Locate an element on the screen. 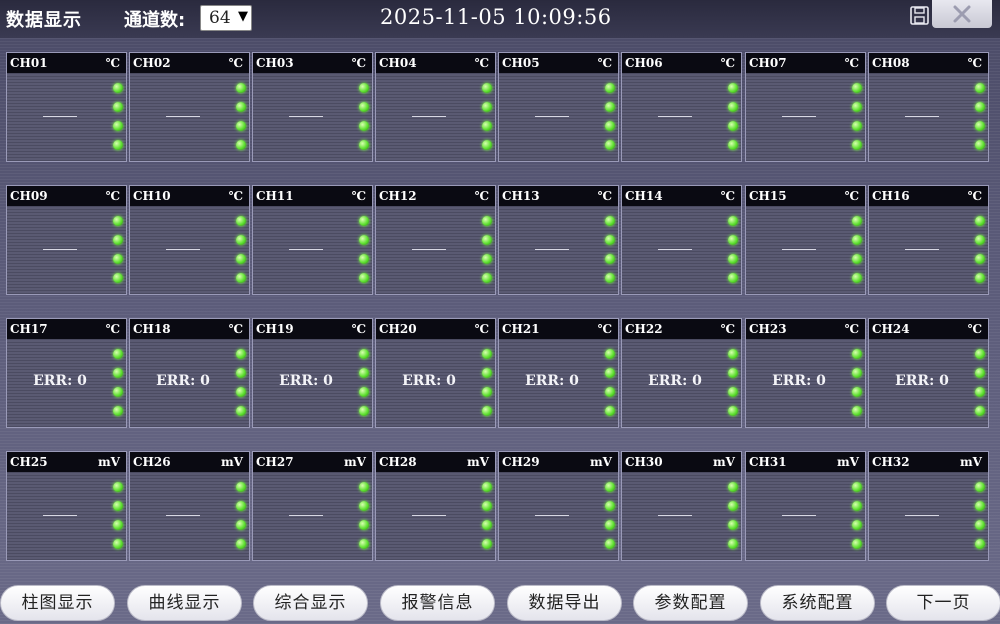  channel-cell-ch06: CH06 ℃ is located at coordinates (681, 107).